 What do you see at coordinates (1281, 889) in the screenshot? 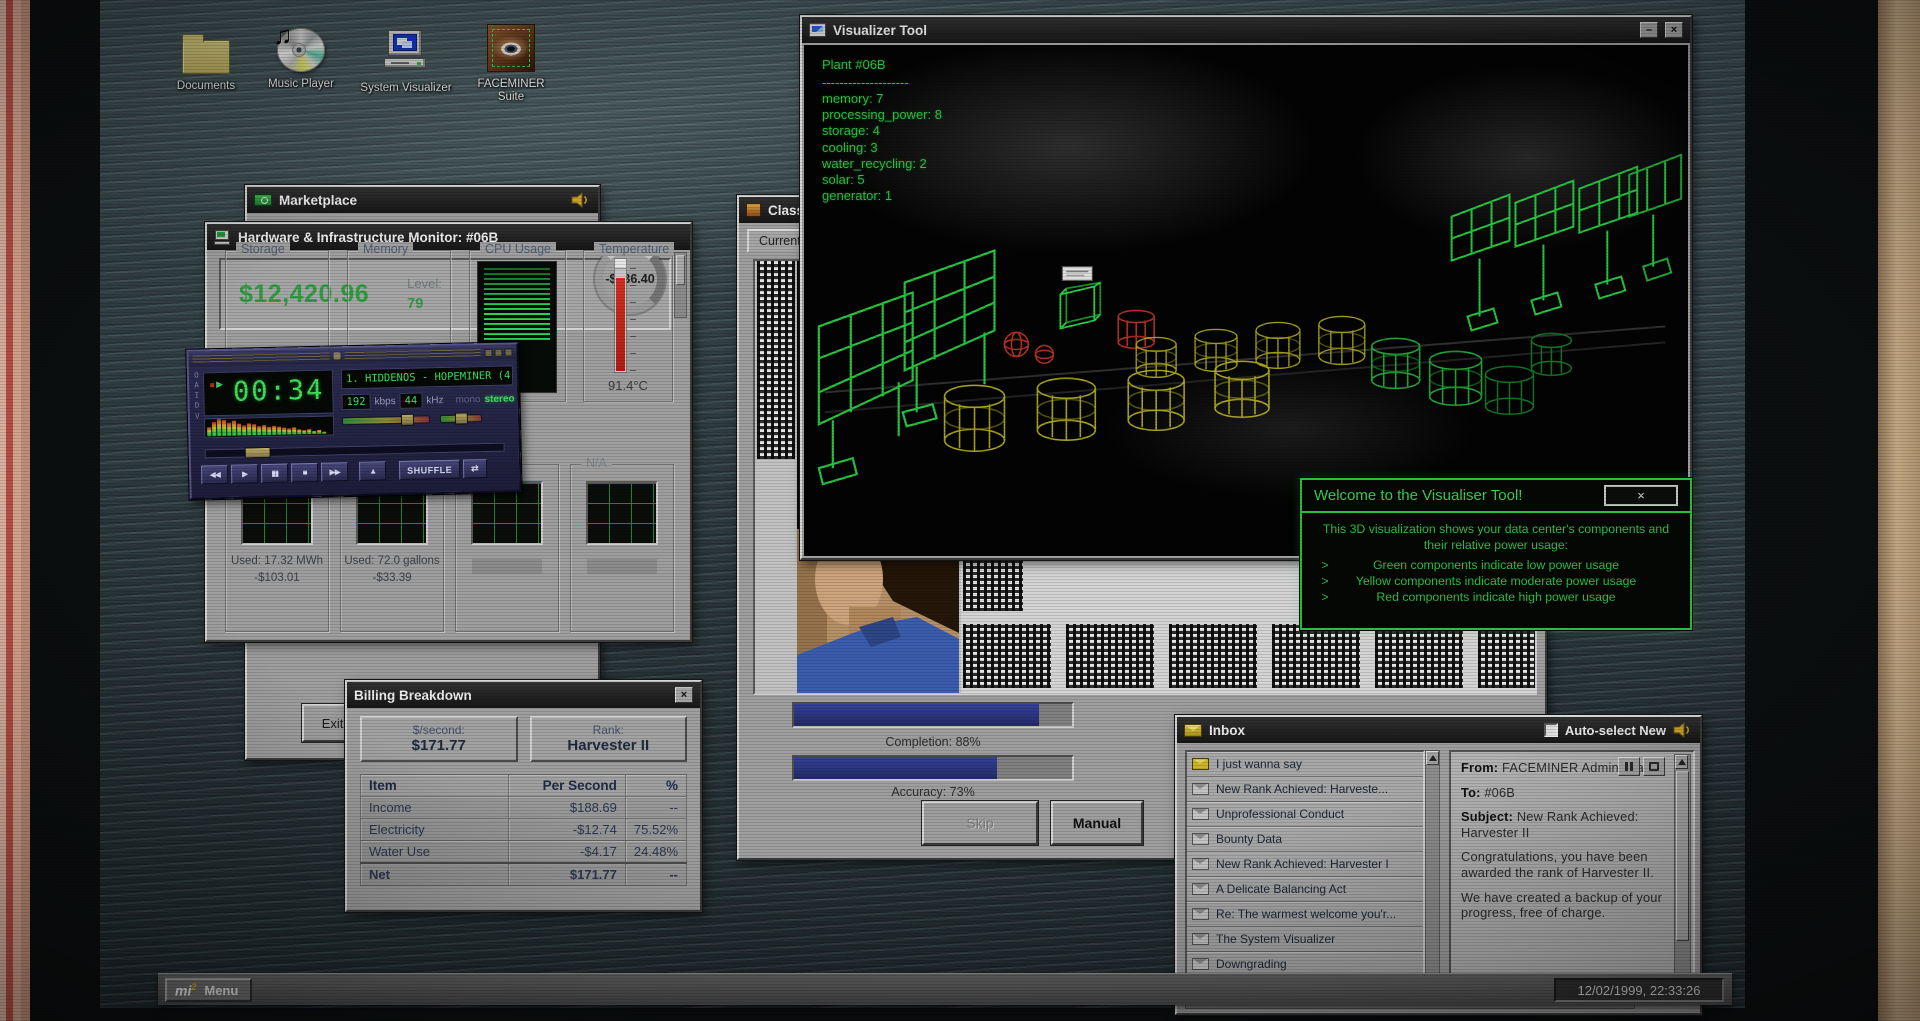
I see `message-subject: A Delicate Balancing Act` at bounding box center [1281, 889].